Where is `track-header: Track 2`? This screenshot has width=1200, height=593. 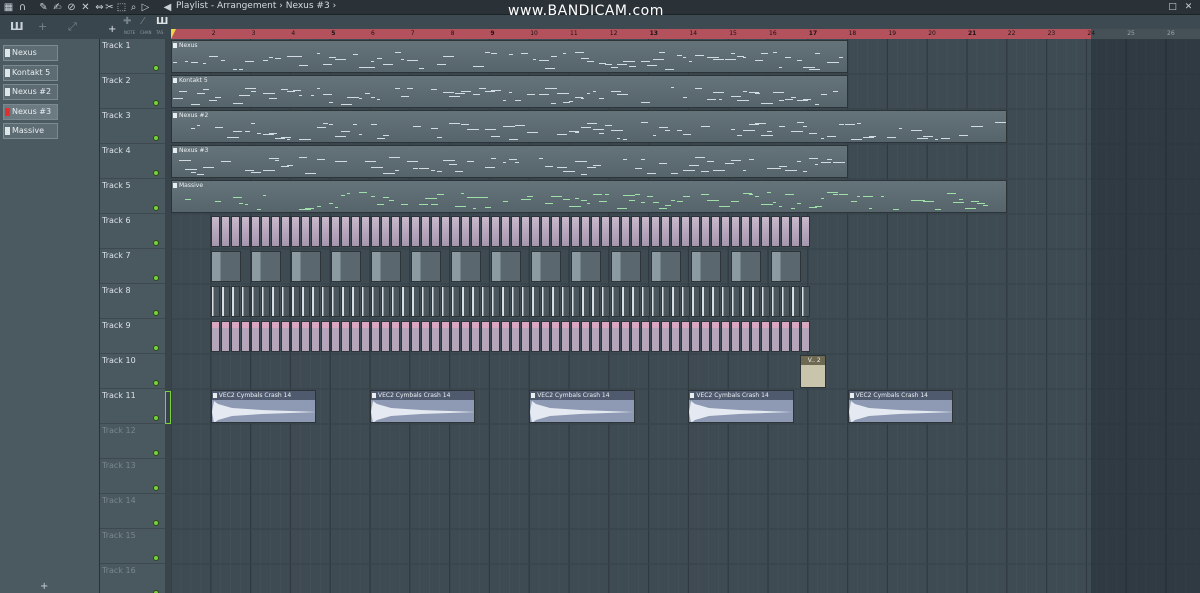
track-header: Track 2 is located at coordinates (132, 91).